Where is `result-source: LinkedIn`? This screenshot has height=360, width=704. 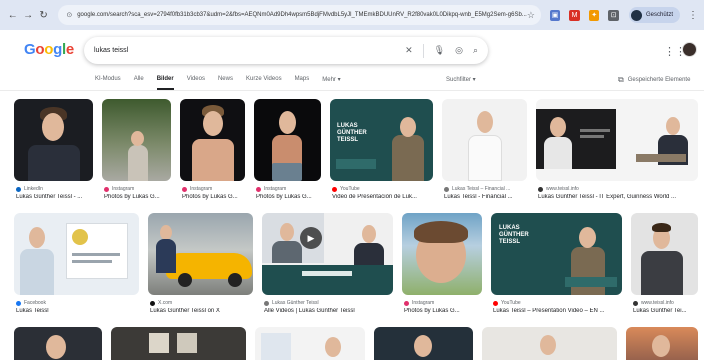 result-source: LinkedIn is located at coordinates (56, 189).